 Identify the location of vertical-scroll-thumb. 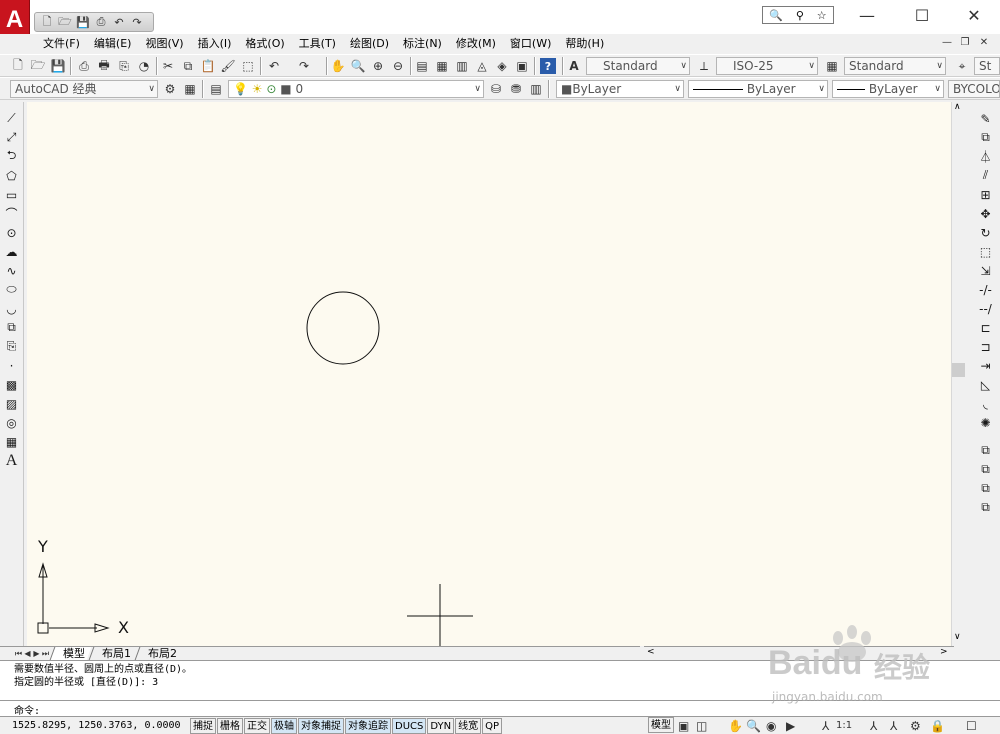
(958, 370).